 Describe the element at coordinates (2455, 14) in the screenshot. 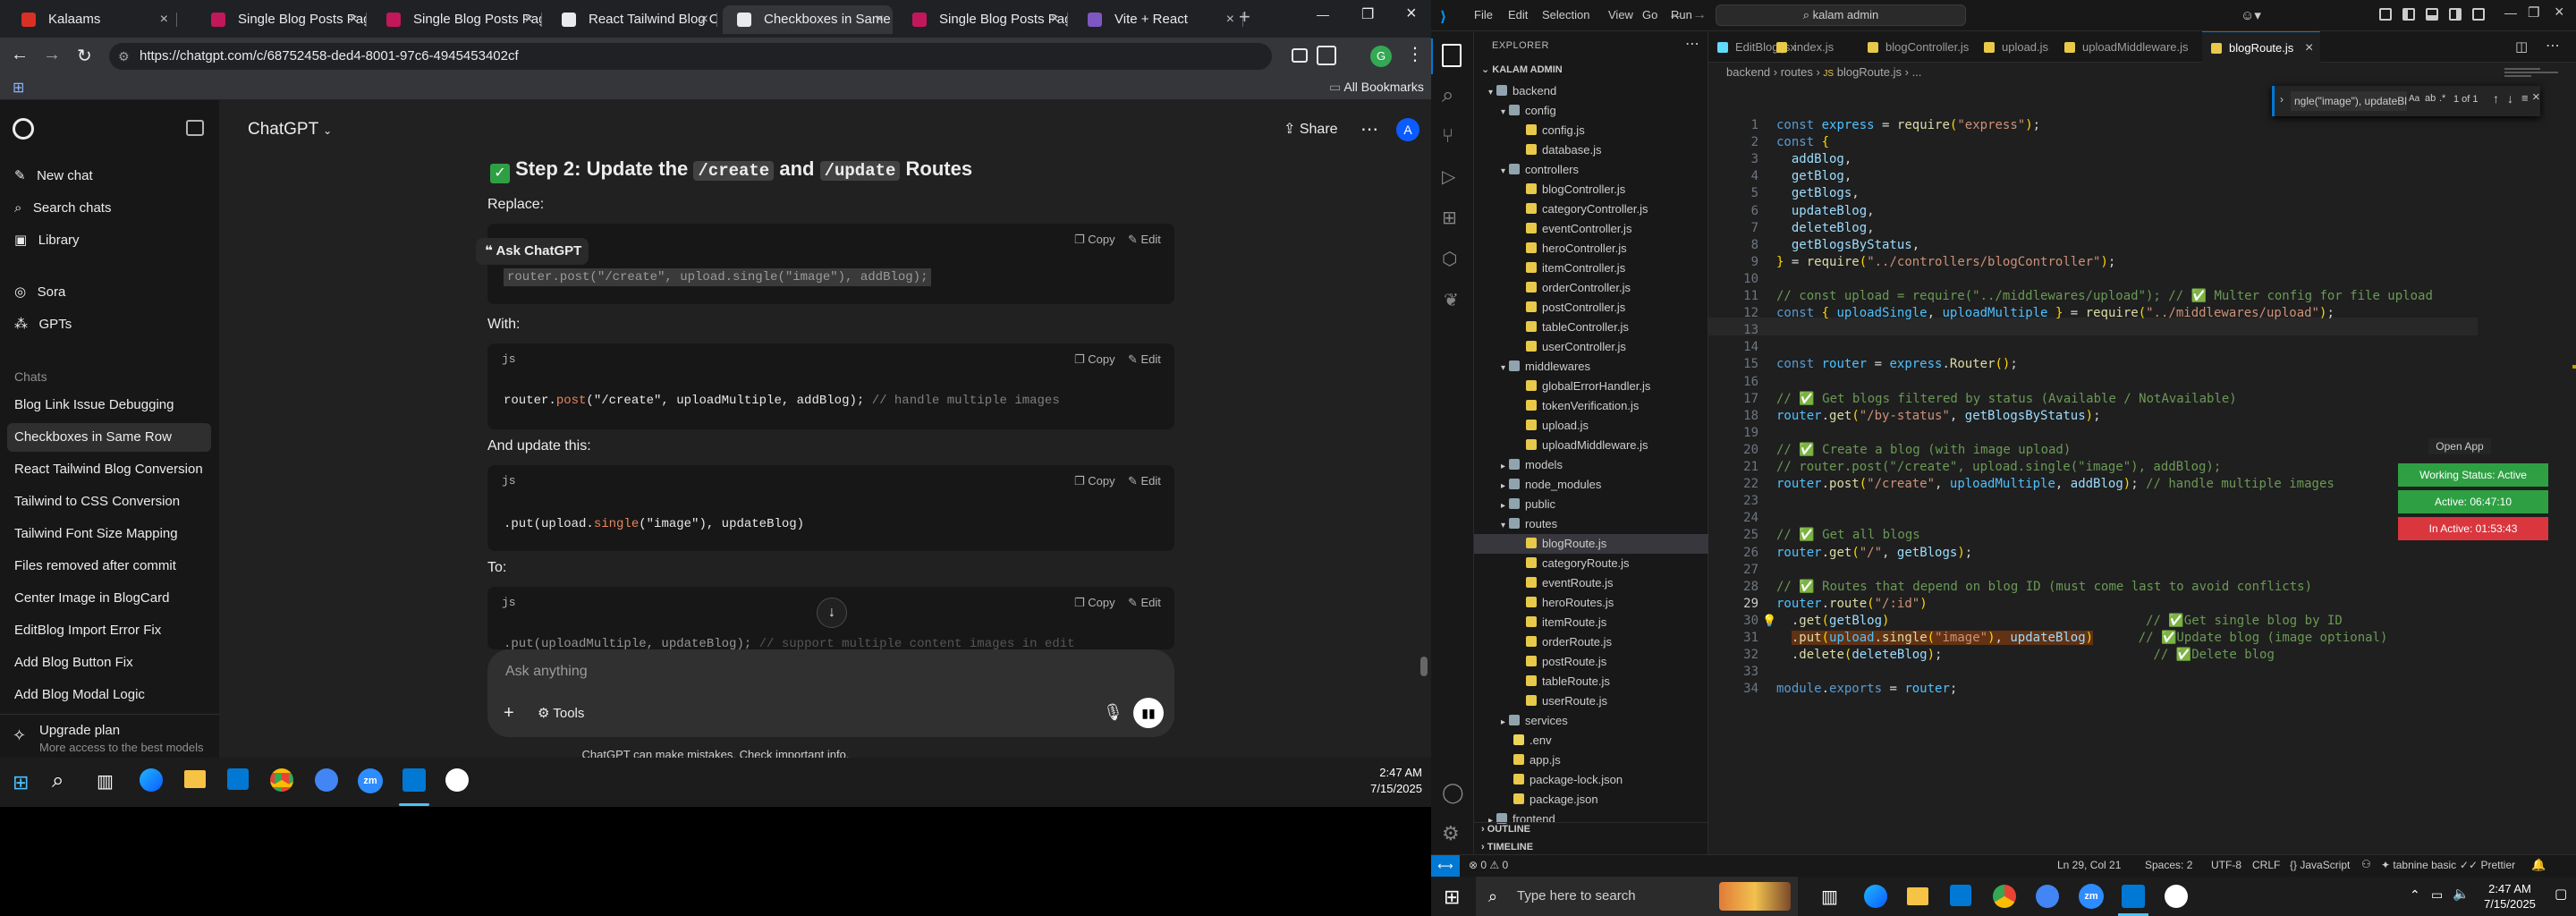

I see `toggle-secondary-sidebar-icon` at that location.